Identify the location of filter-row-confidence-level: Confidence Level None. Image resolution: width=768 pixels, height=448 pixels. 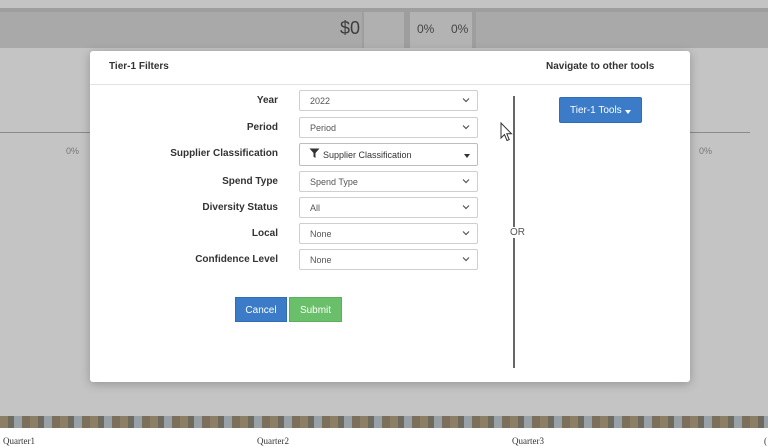
(290, 260).